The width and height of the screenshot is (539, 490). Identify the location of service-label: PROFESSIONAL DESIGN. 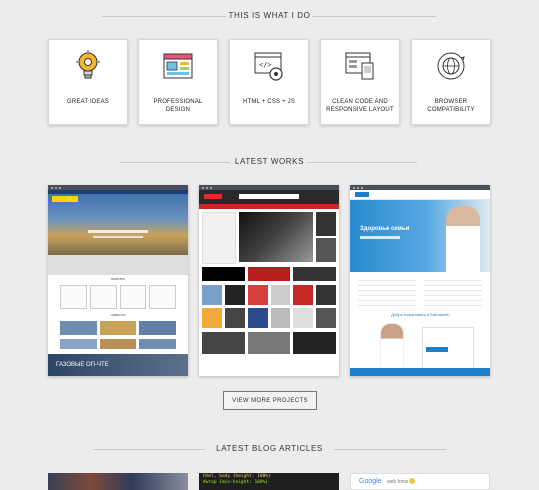
(178, 106).